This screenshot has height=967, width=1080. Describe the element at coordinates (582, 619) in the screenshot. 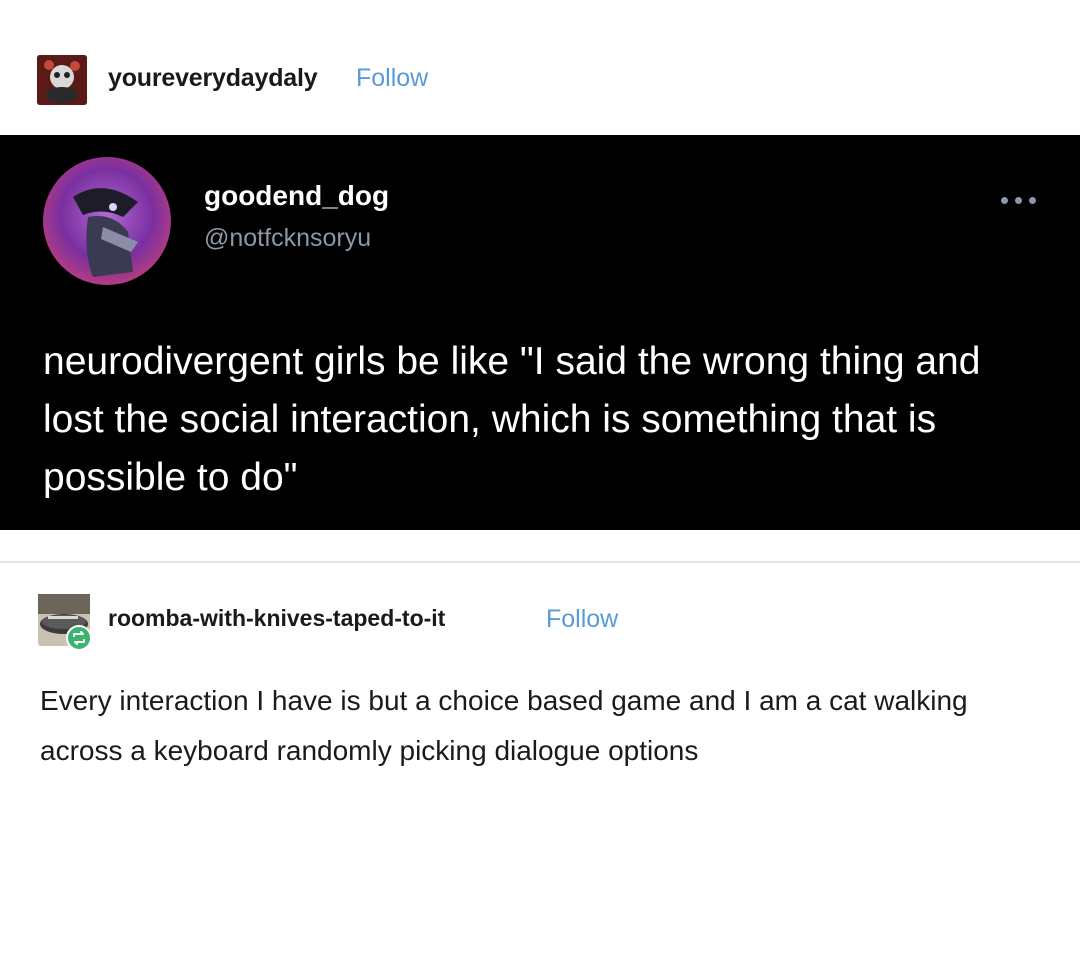

I see `reblog-follow-button: Follow` at that location.